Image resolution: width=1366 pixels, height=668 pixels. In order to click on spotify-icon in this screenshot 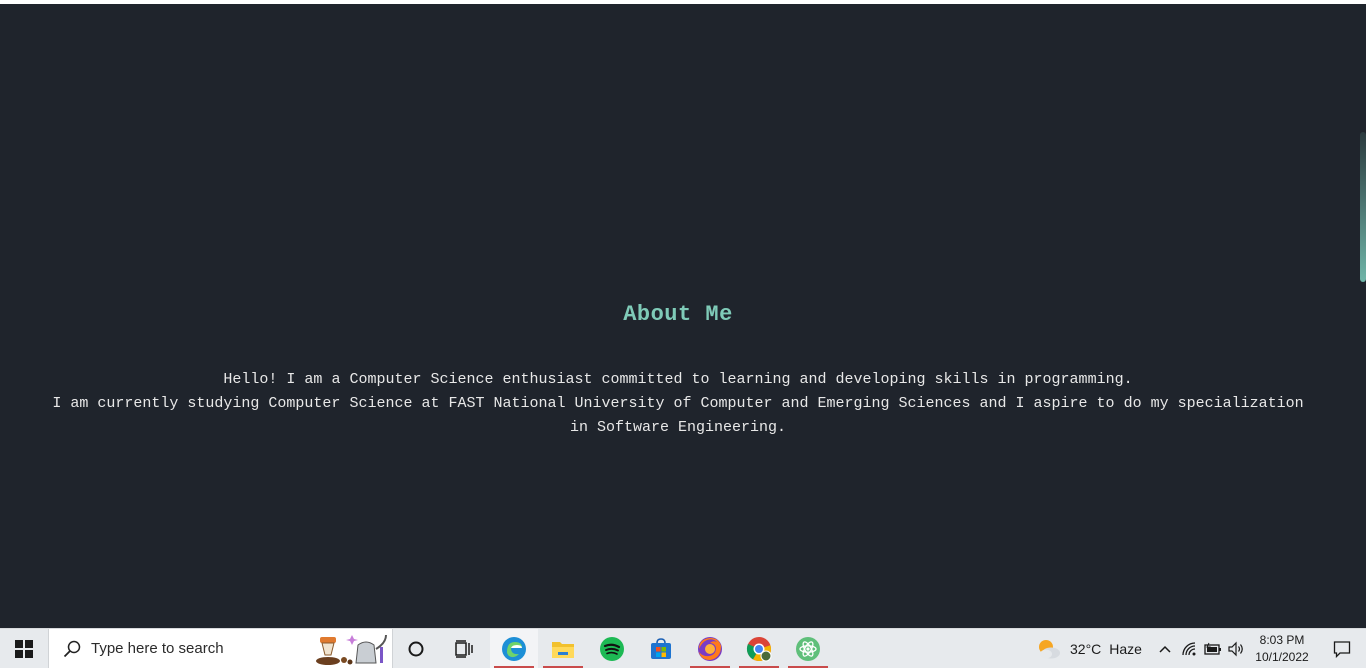, I will do `click(612, 648)`.